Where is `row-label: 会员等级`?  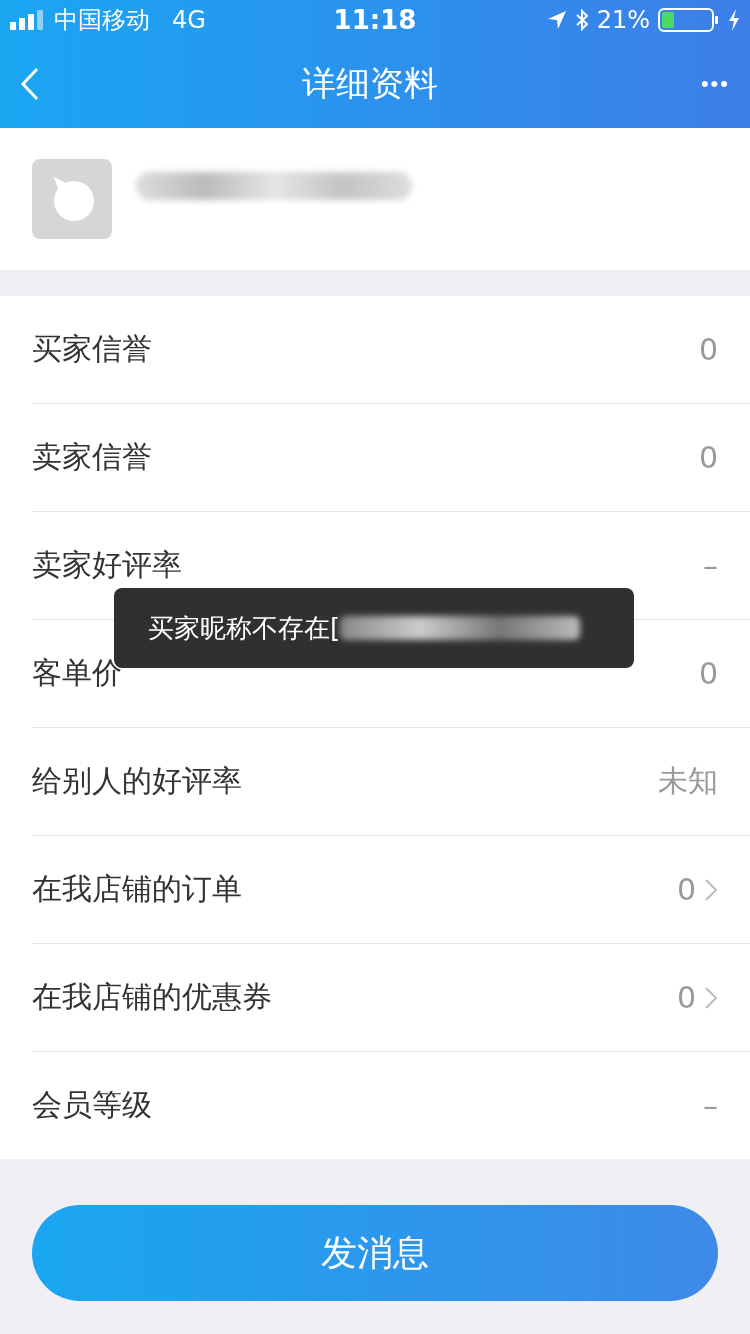
row-label: 会员等级 is located at coordinates (92, 1105).